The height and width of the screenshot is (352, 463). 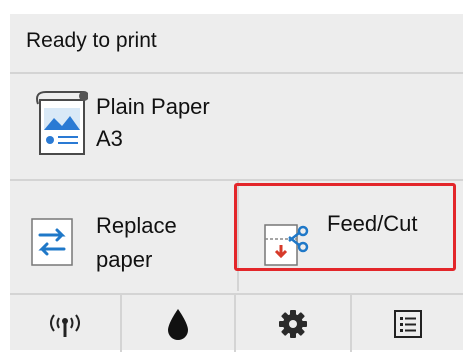 I want to click on replace-paper-label: Replace paper, so click(x=136, y=243).